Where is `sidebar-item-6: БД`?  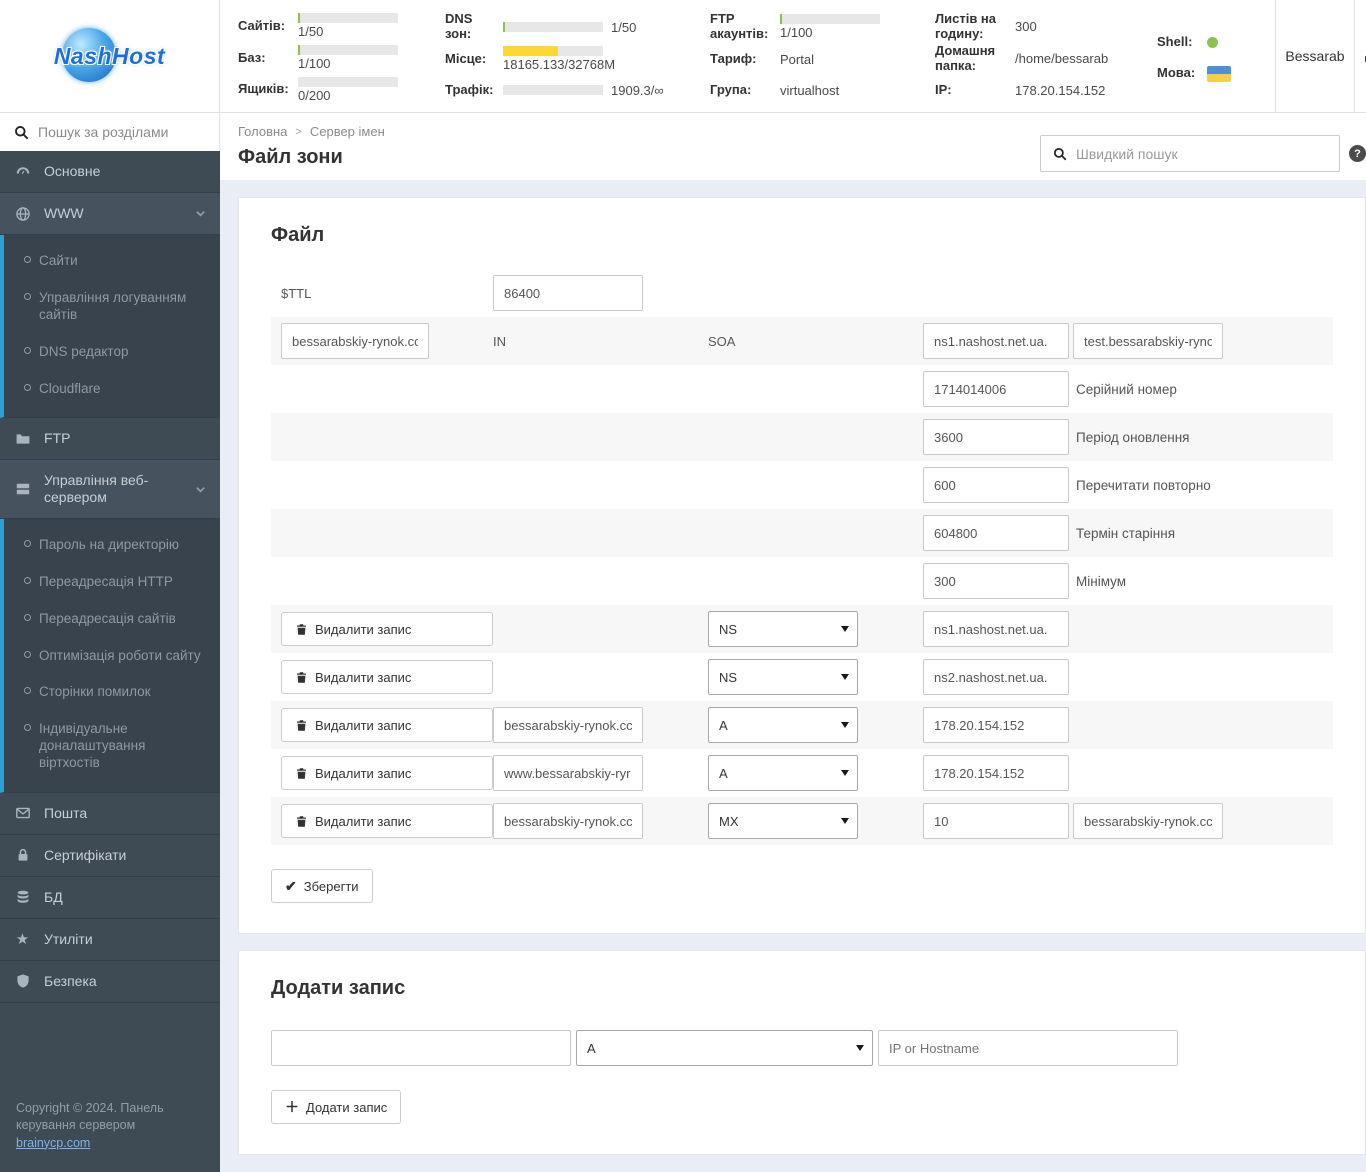
sidebar-item-6: БД is located at coordinates (110, 897).